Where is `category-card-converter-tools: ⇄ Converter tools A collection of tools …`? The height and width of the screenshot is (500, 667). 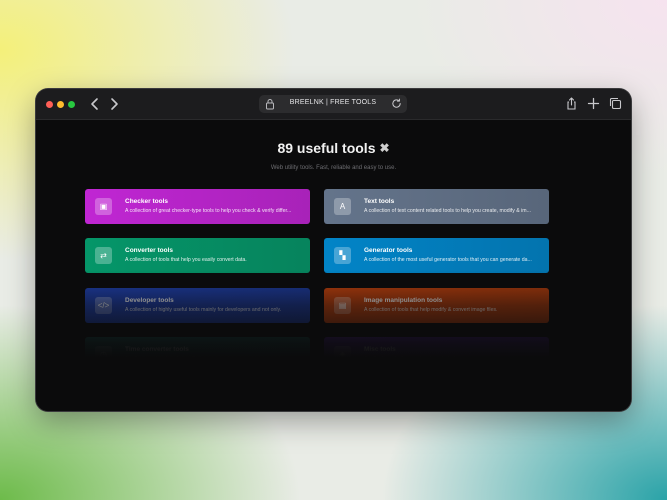 category-card-converter-tools: ⇄ Converter tools A collection of tools … is located at coordinates (197, 255).